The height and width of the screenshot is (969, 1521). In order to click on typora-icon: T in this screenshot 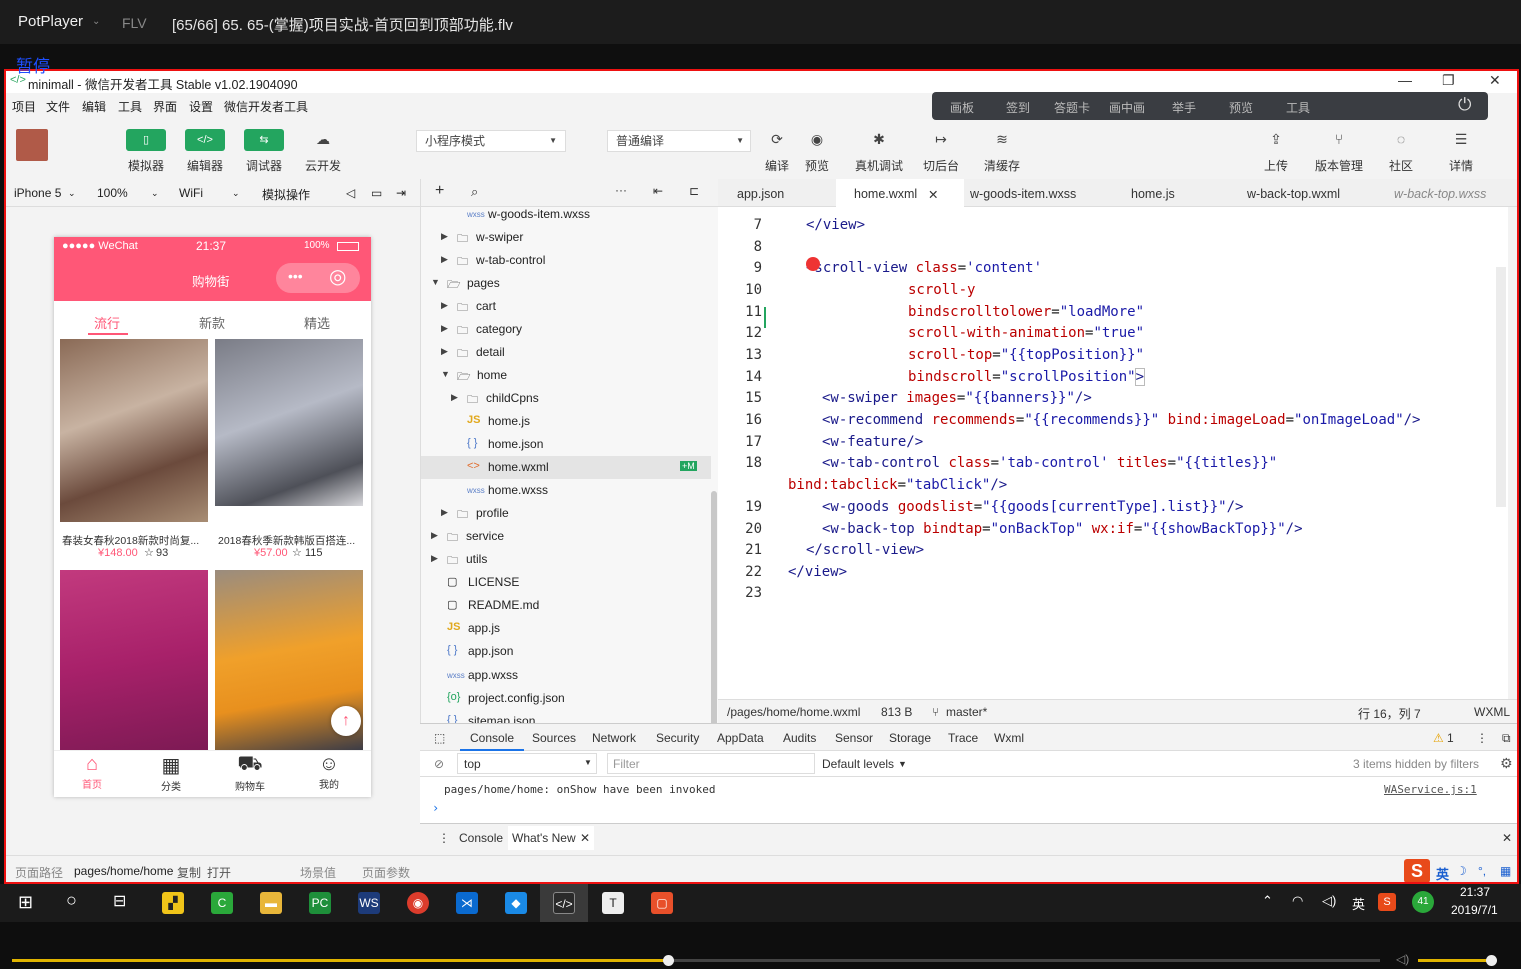, I will do `click(613, 903)`.